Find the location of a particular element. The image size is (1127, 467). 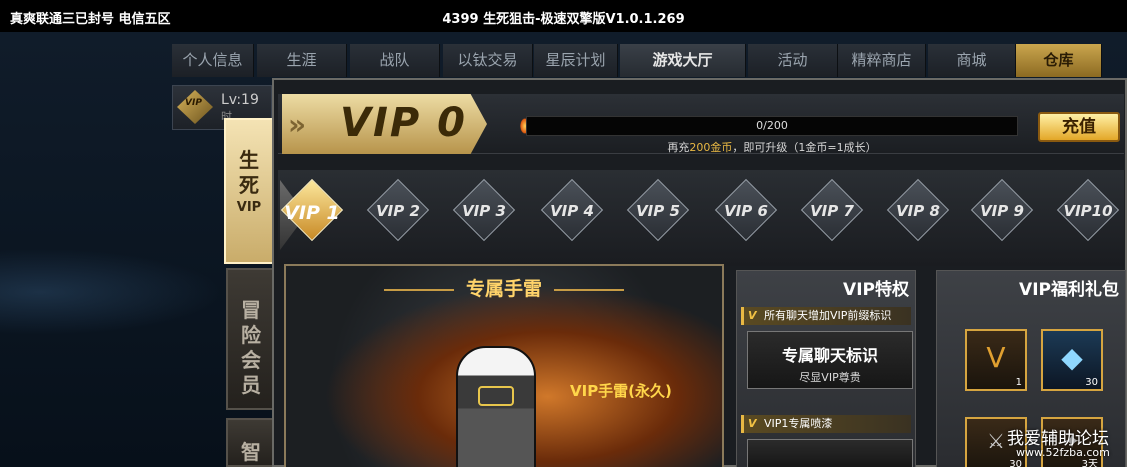

chevron-right-icon: » is located at coordinates (297, 124).